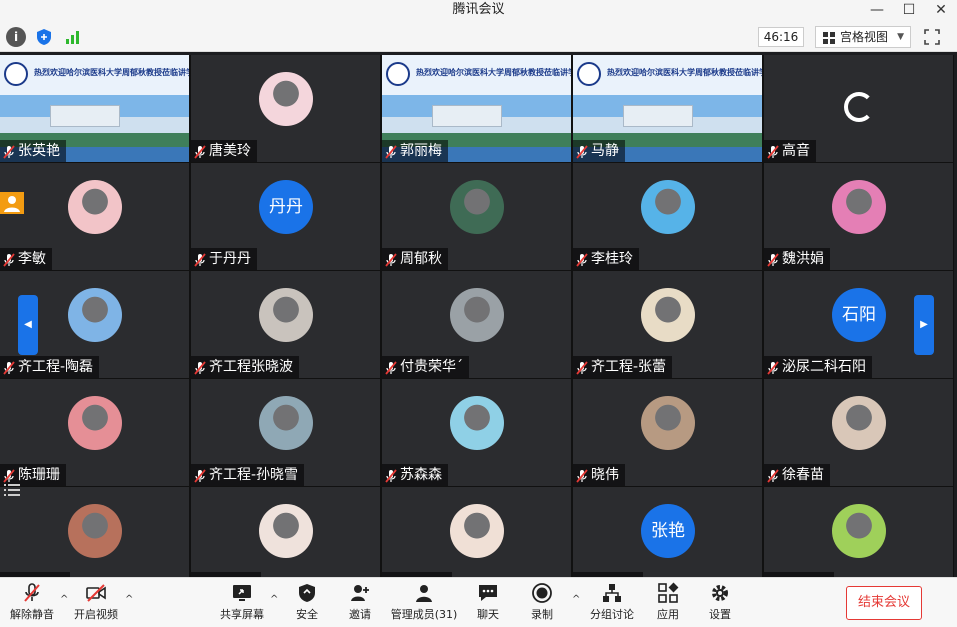 Image resolution: width=957 pixels, height=627 pixels. Describe the element at coordinates (242, 593) in the screenshot. I see `share-screen-icon` at that location.